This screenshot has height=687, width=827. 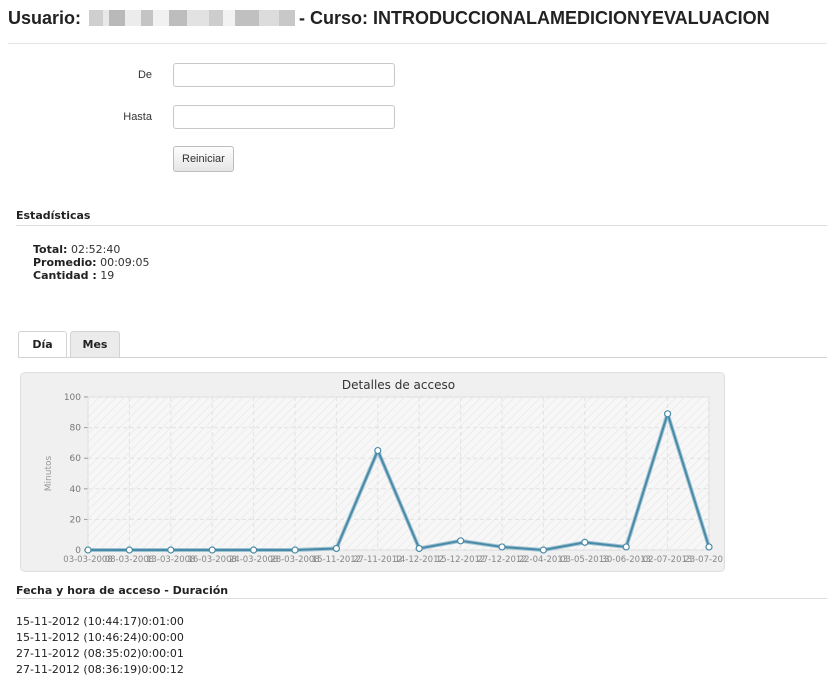 What do you see at coordinates (192, 18) in the screenshot?
I see `redacted-username` at bounding box center [192, 18].